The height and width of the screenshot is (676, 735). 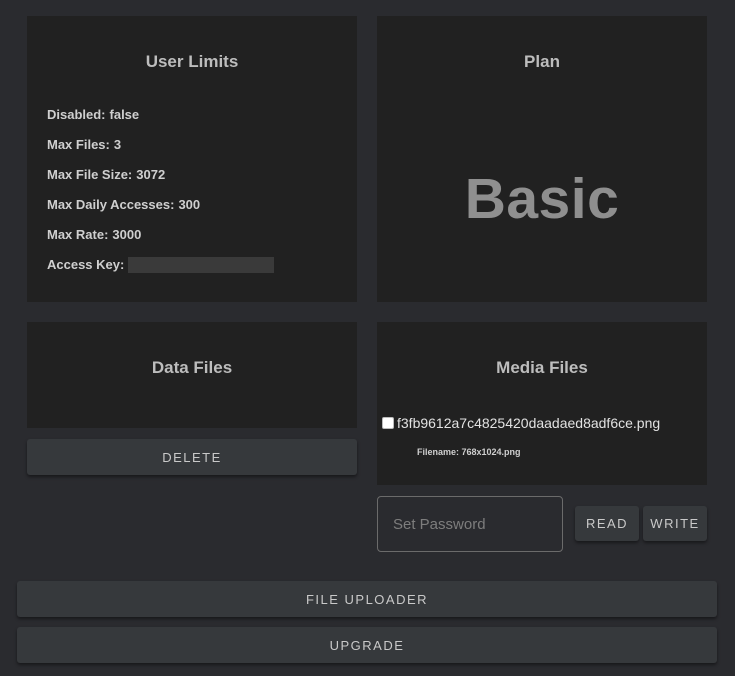 What do you see at coordinates (542, 199) in the screenshot?
I see `plan-value: Basic` at bounding box center [542, 199].